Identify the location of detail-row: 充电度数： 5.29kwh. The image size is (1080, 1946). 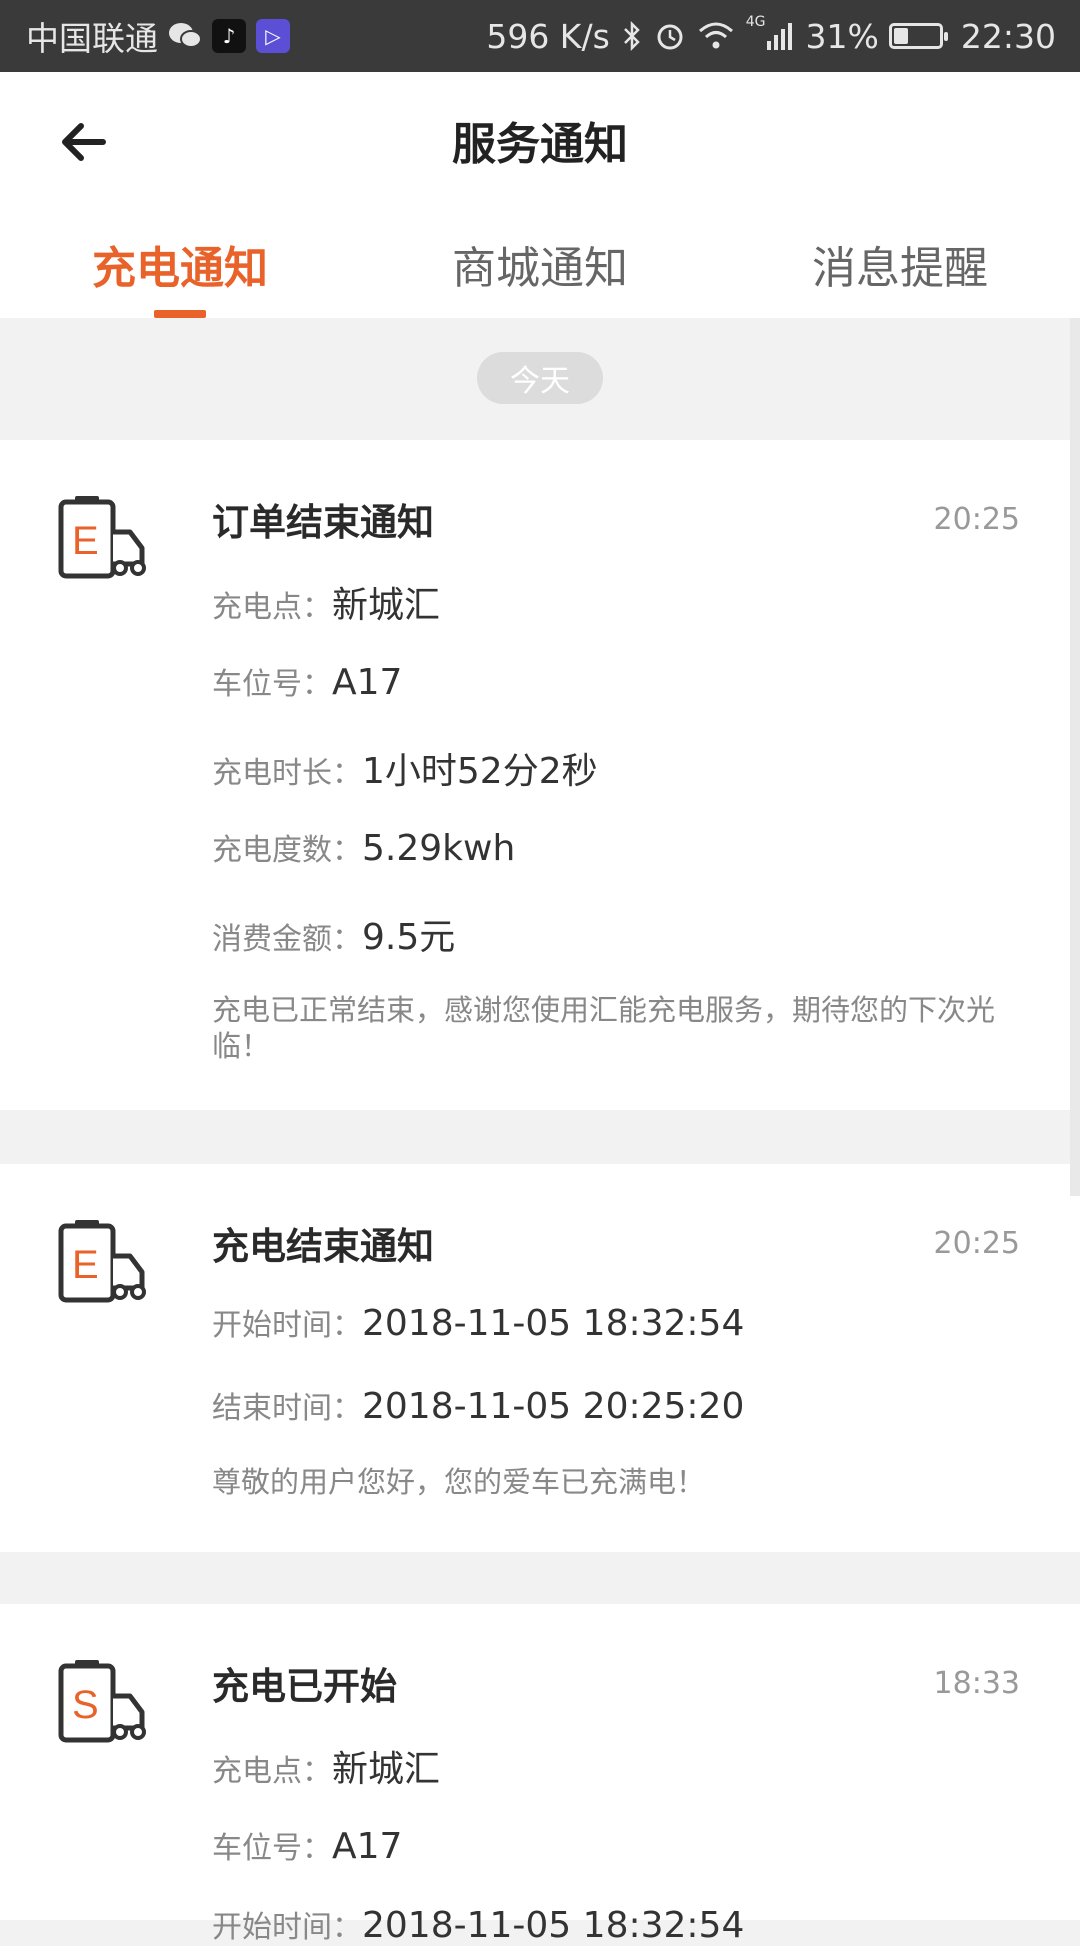
(363, 847).